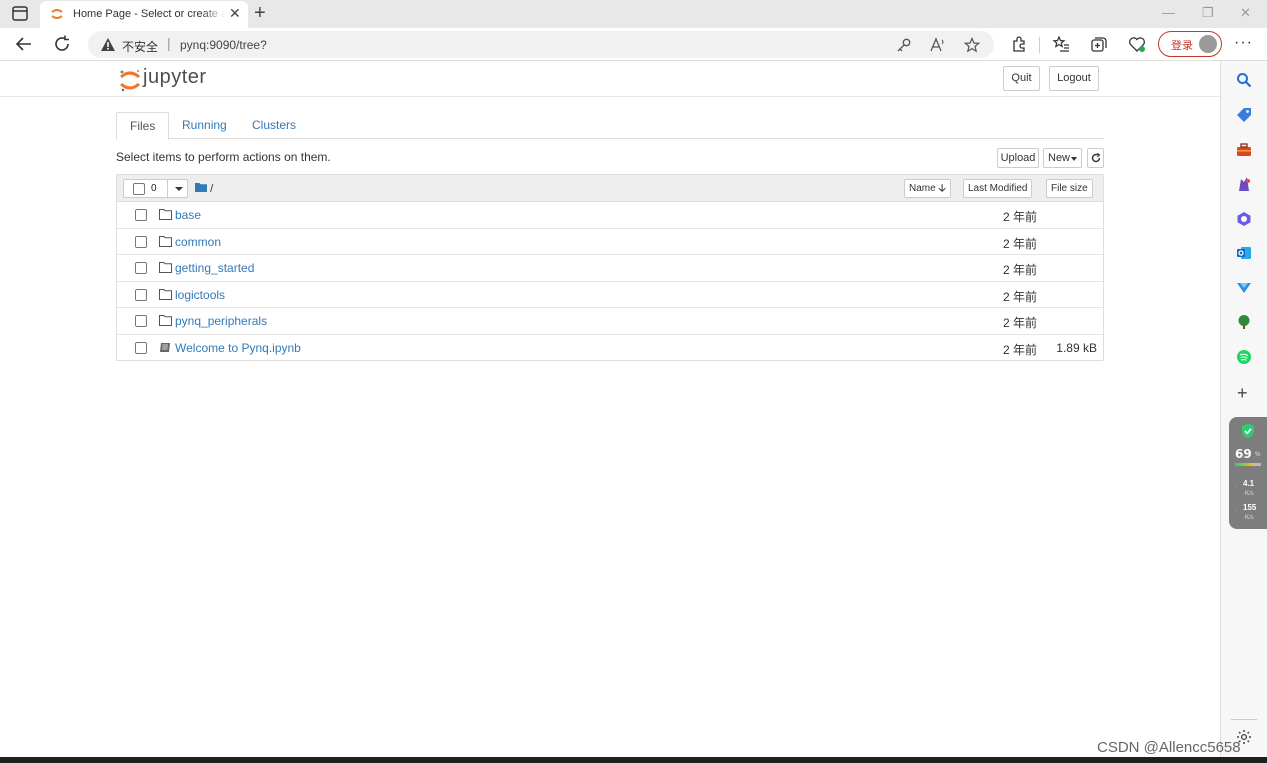 This screenshot has height=763, width=1267. What do you see at coordinates (20, 14) in the screenshot?
I see `tab-actions-icon` at bounding box center [20, 14].